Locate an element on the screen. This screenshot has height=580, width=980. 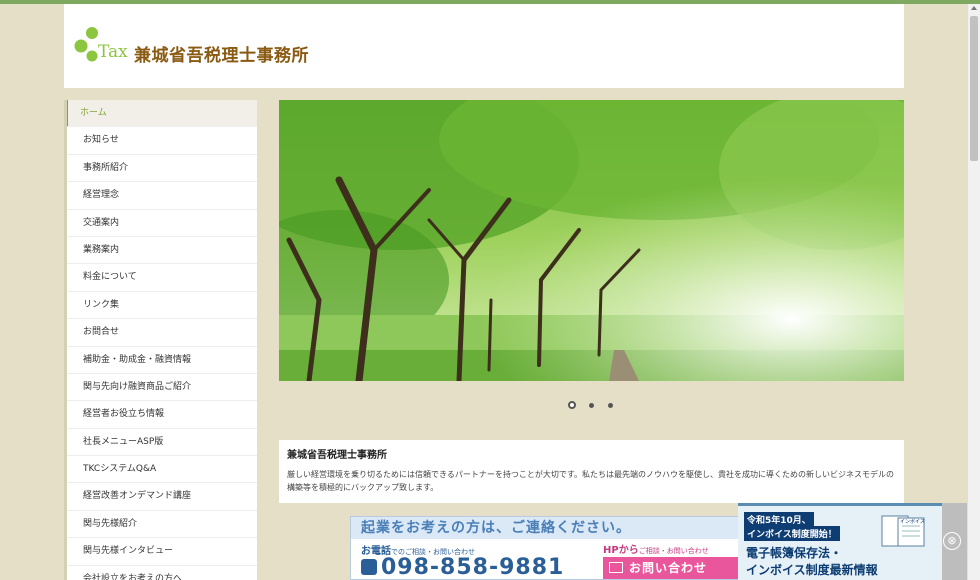
nav-item-subsidies: 補助金・助成金・融資情報 is located at coordinates (162, 360).